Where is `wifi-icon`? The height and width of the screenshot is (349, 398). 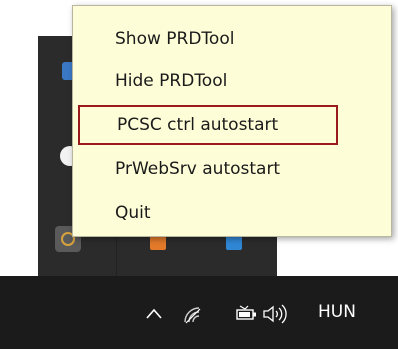
wifi-icon is located at coordinates (193, 314).